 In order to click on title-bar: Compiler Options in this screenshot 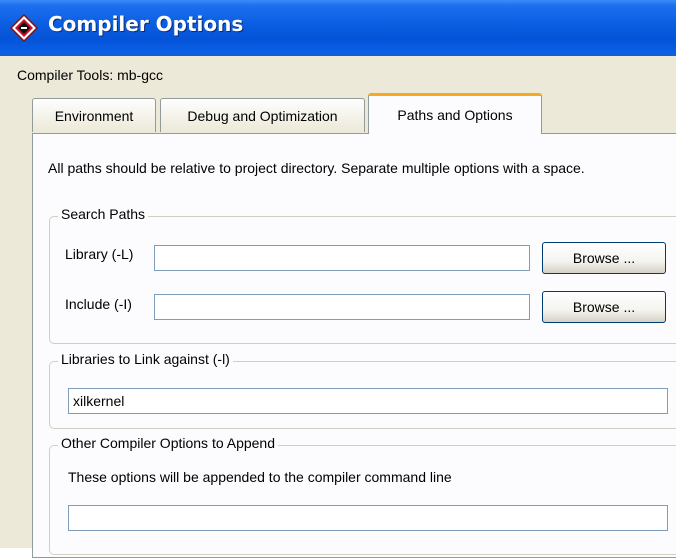, I will do `click(338, 28)`.